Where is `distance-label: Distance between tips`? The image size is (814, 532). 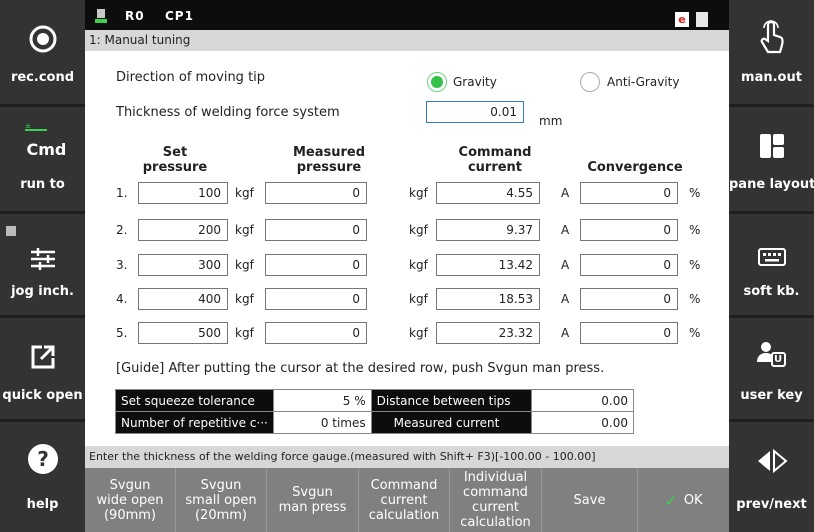 distance-label: Distance between tips is located at coordinates (451, 400).